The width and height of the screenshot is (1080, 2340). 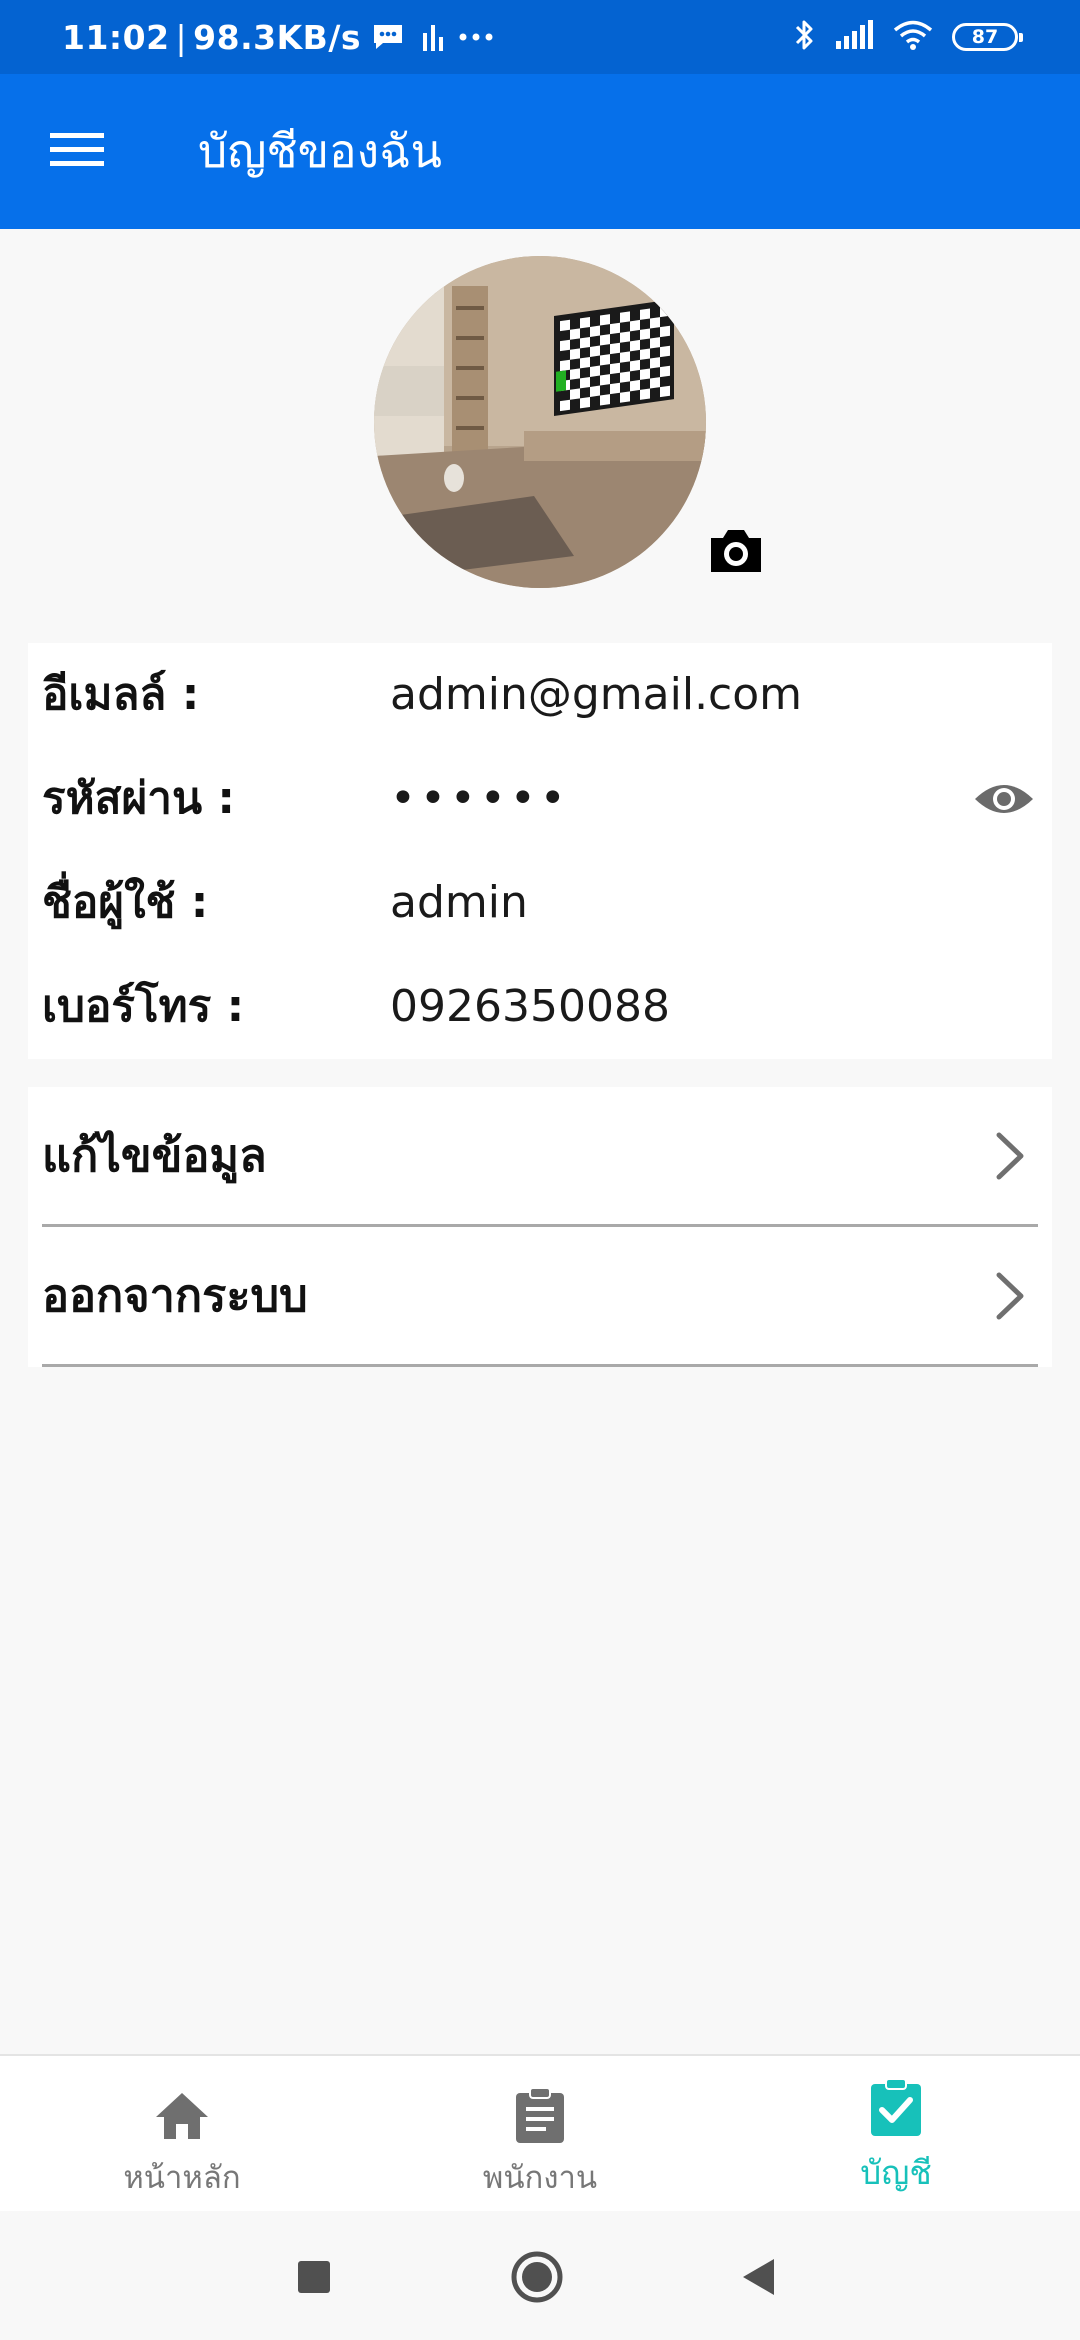 What do you see at coordinates (540, 151) in the screenshot?
I see `app-bar: บัญชีของฉัน` at bounding box center [540, 151].